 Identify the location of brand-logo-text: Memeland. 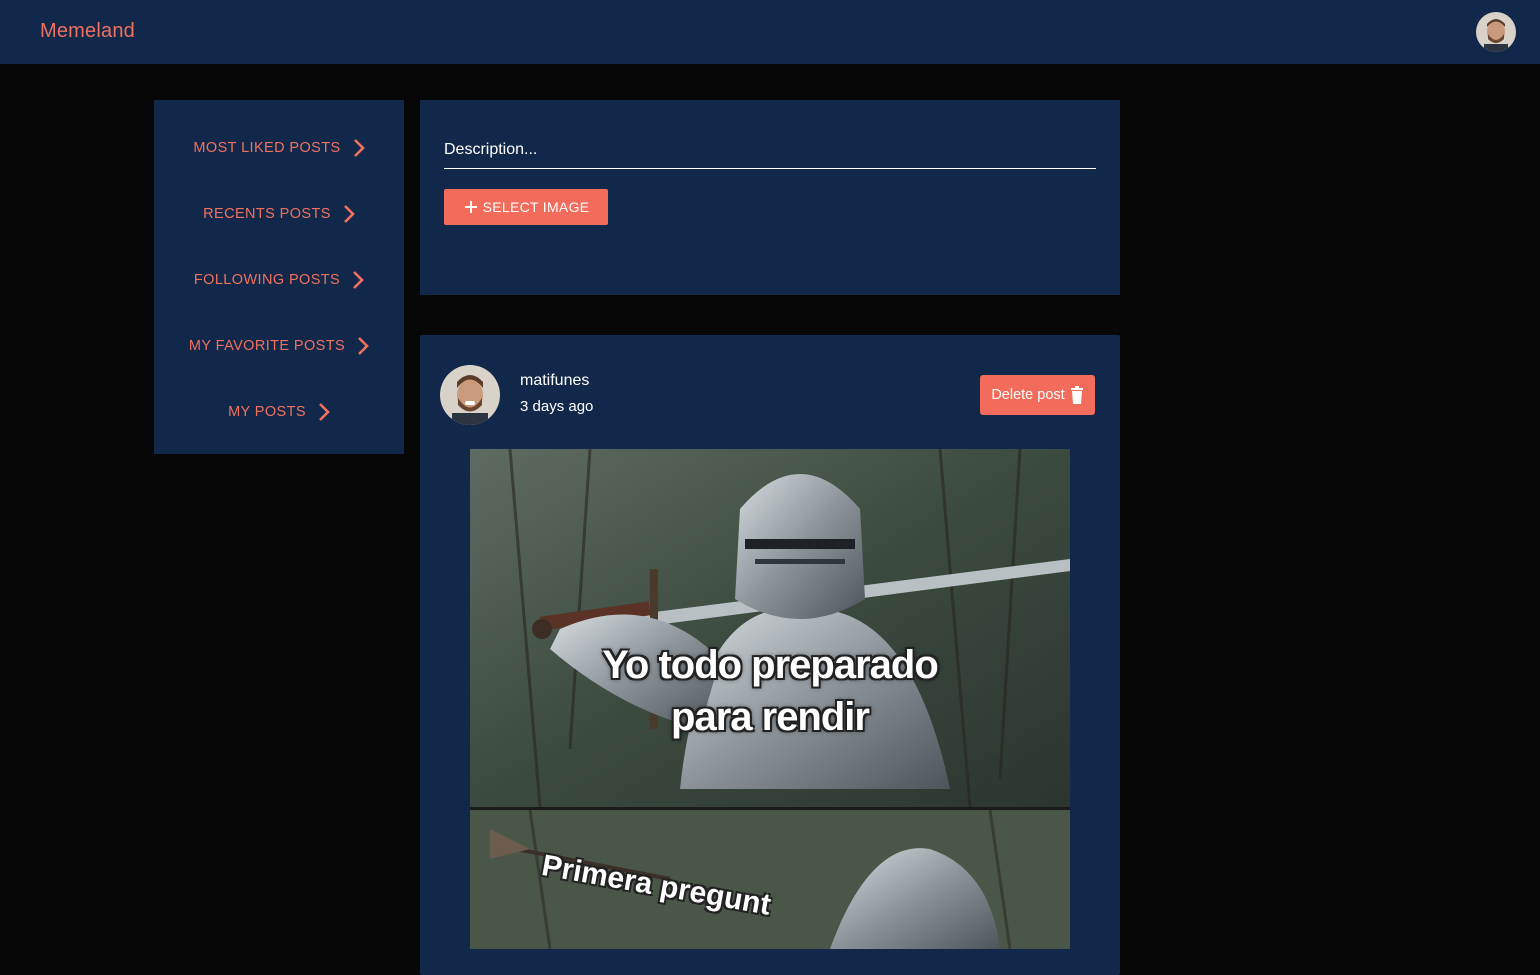
(87, 31).